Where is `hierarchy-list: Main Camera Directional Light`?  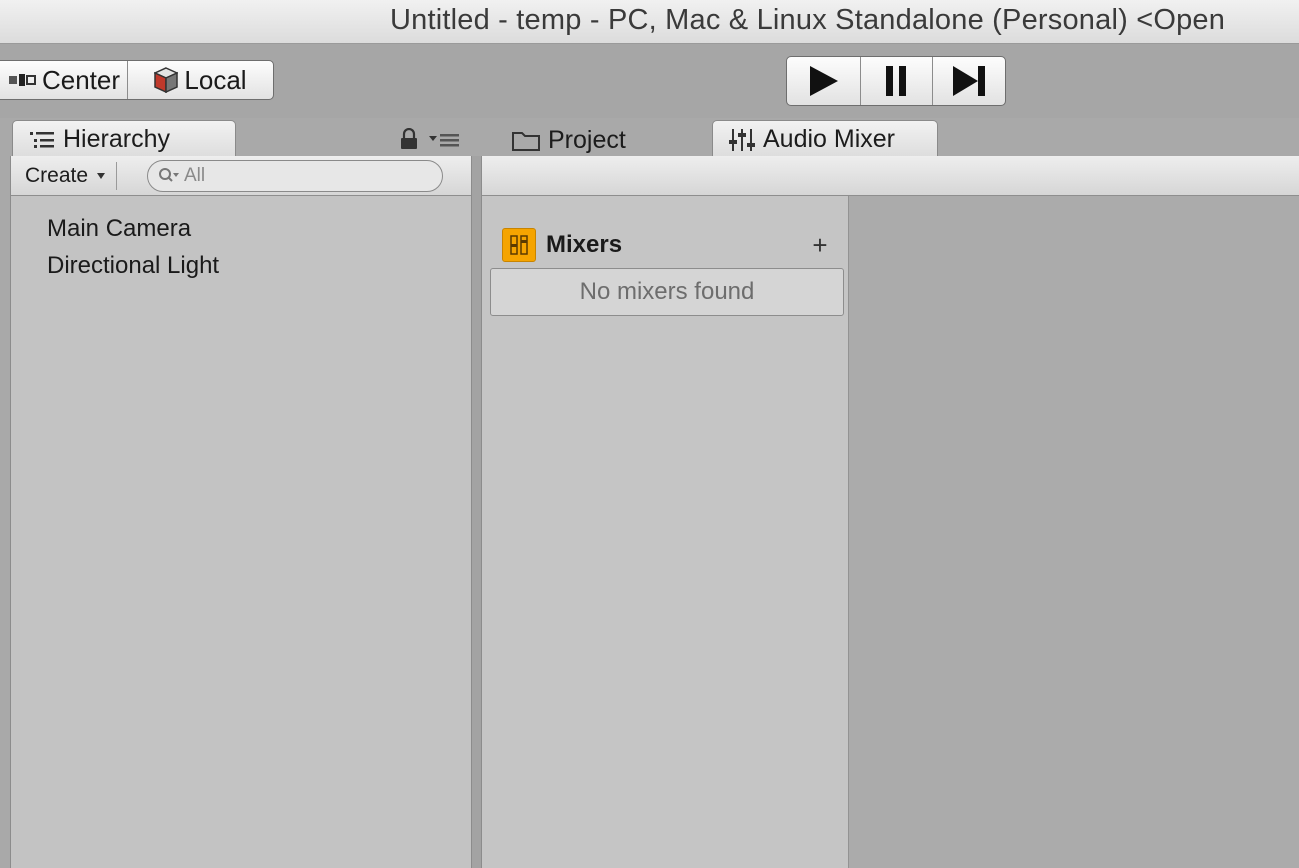 hierarchy-list: Main Camera Directional Light is located at coordinates (133, 247).